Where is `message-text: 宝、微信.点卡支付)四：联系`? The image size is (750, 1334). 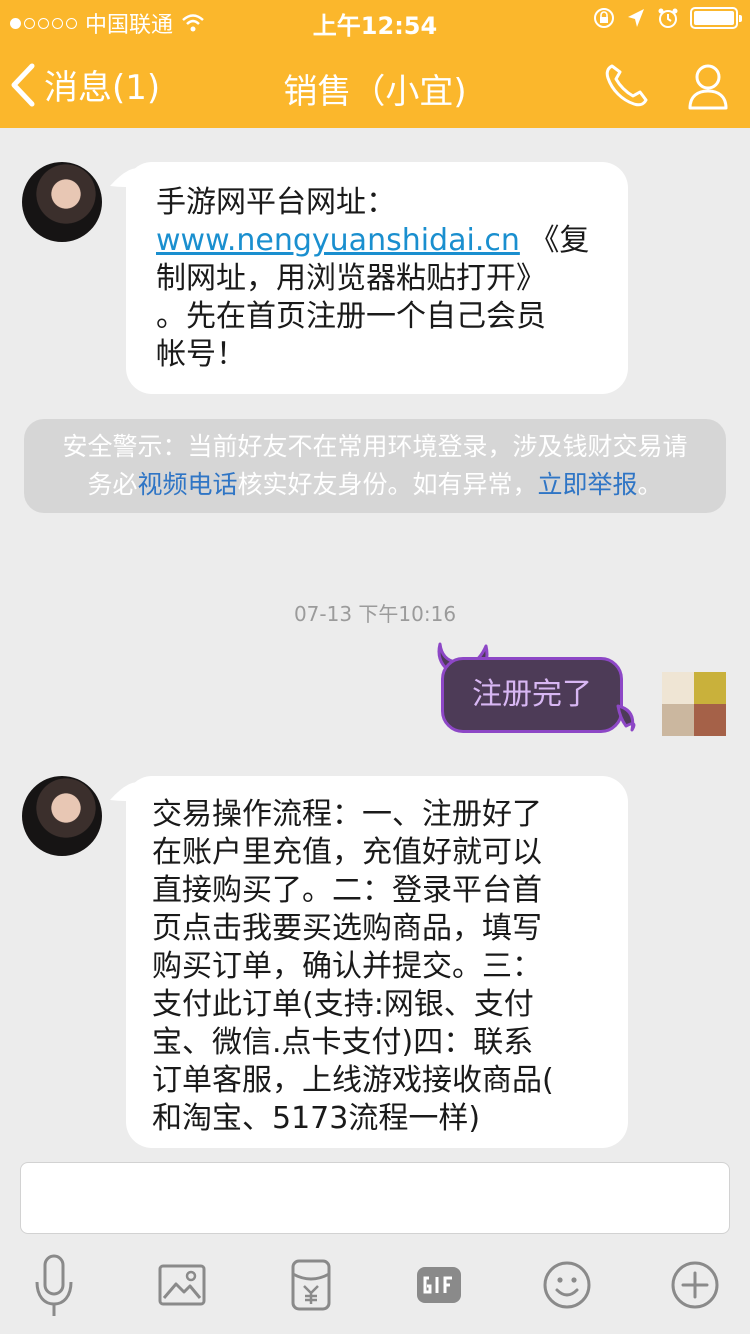 message-text: 宝、微信.点卡支付)四：联系 is located at coordinates (343, 1042).